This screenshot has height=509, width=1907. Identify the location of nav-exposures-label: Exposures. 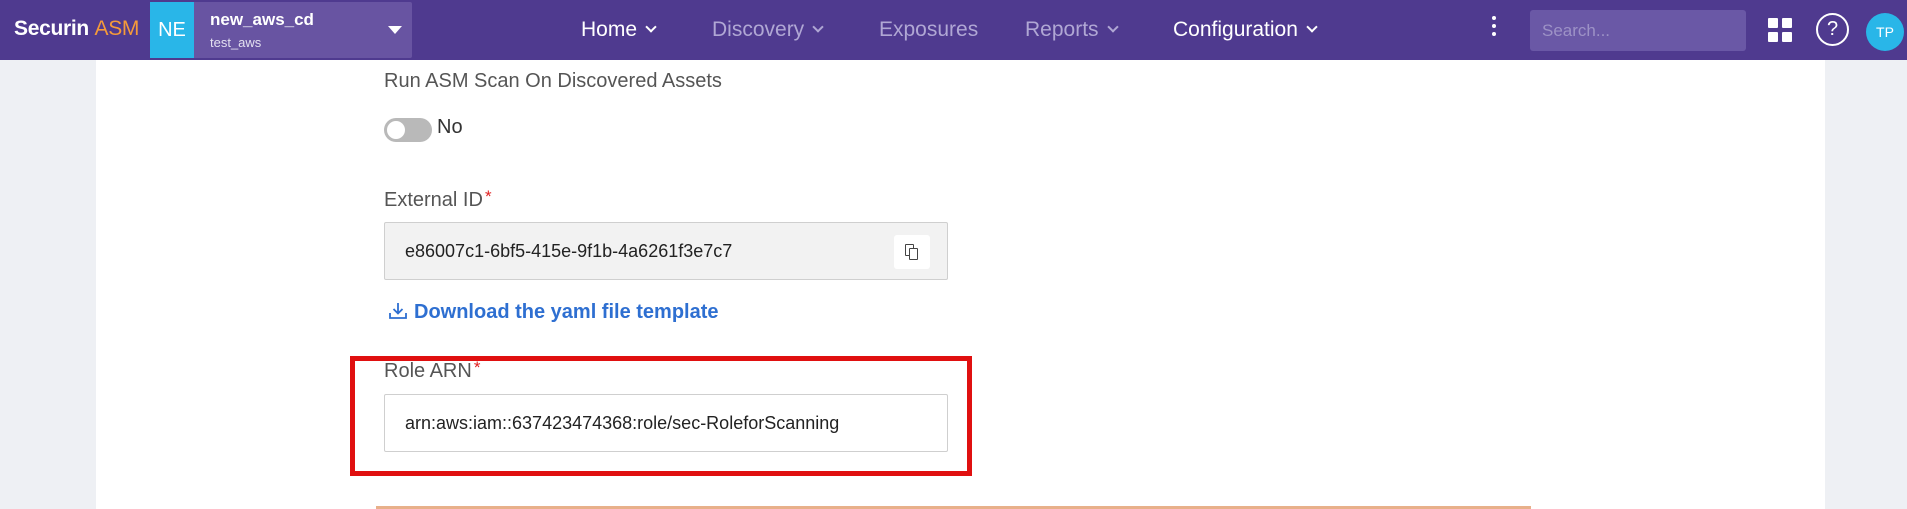
(929, 29).